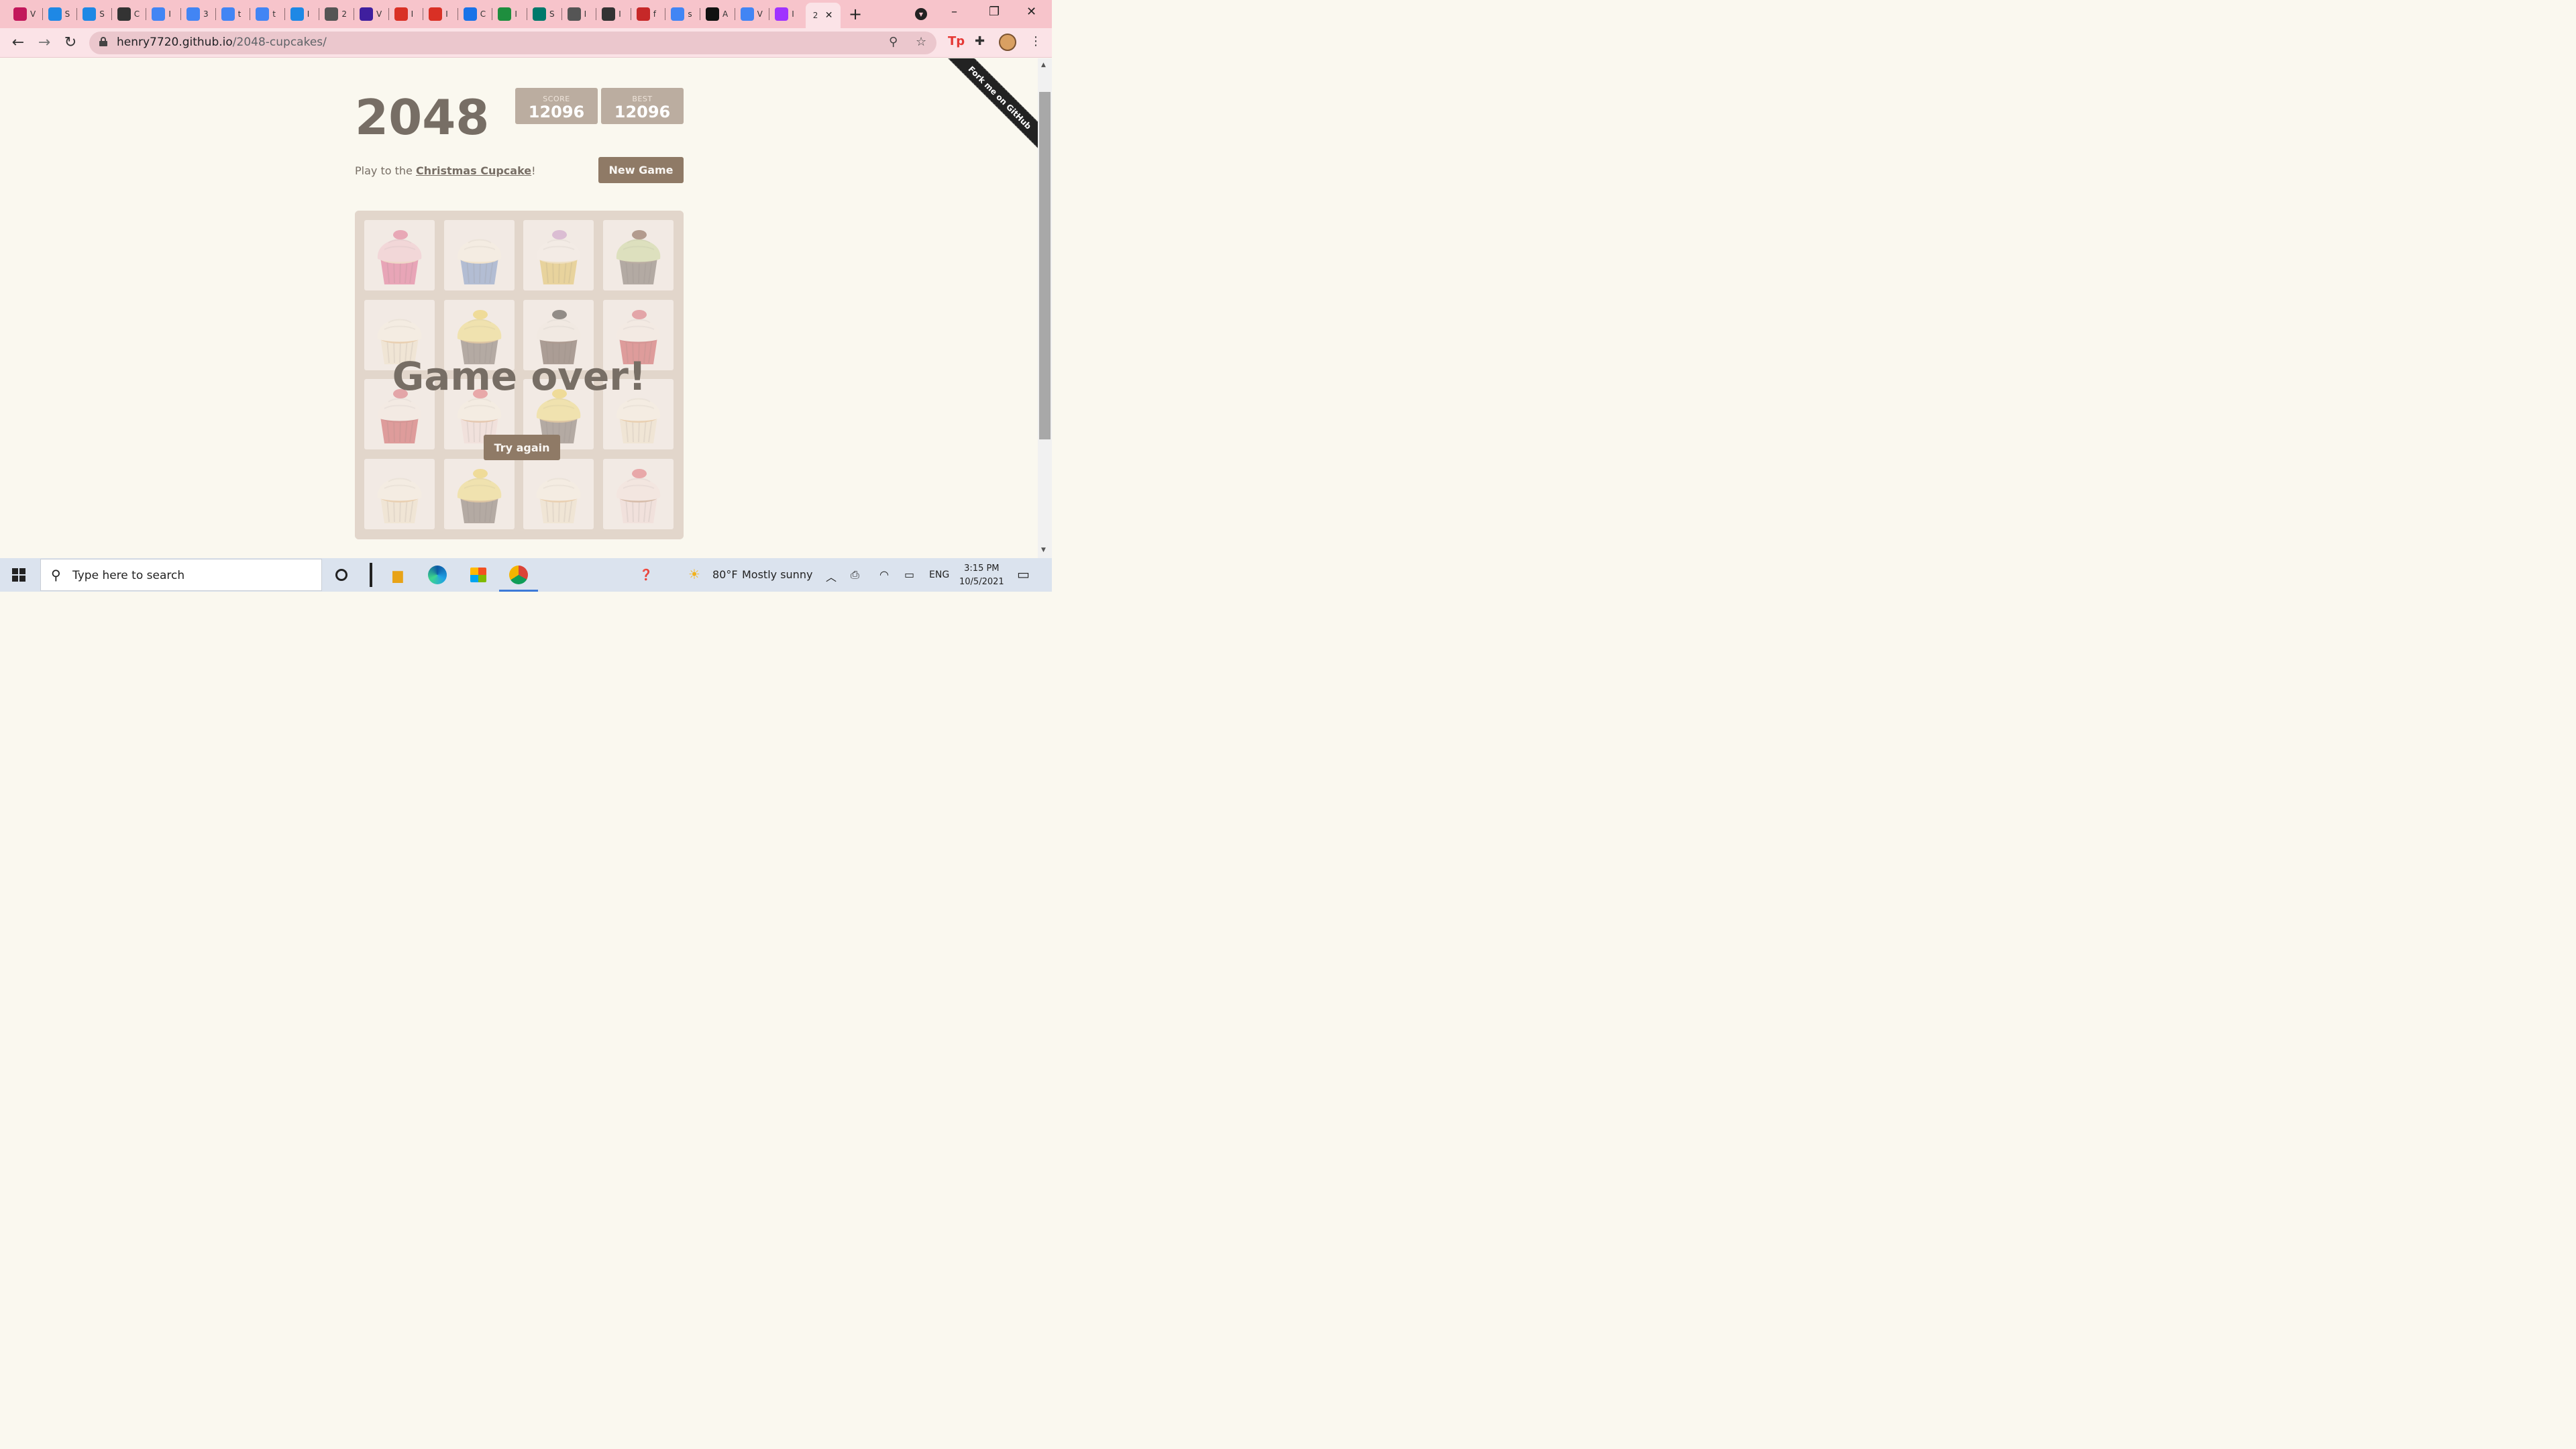 The width and height of the screenshot is (2576, 1449). What do you see at coordinates (678, 14) in the screenshot?
I see `google-icon` at bounding box center [678, 14].